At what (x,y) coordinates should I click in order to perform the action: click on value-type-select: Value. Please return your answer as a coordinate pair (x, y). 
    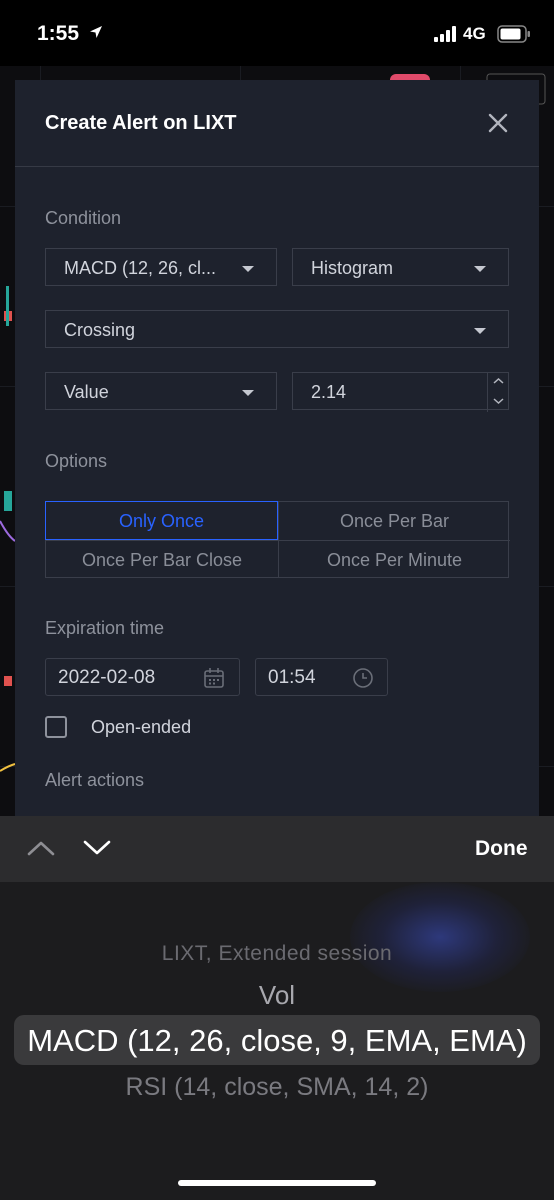
    Looking at the image, I should click on (161, 391).